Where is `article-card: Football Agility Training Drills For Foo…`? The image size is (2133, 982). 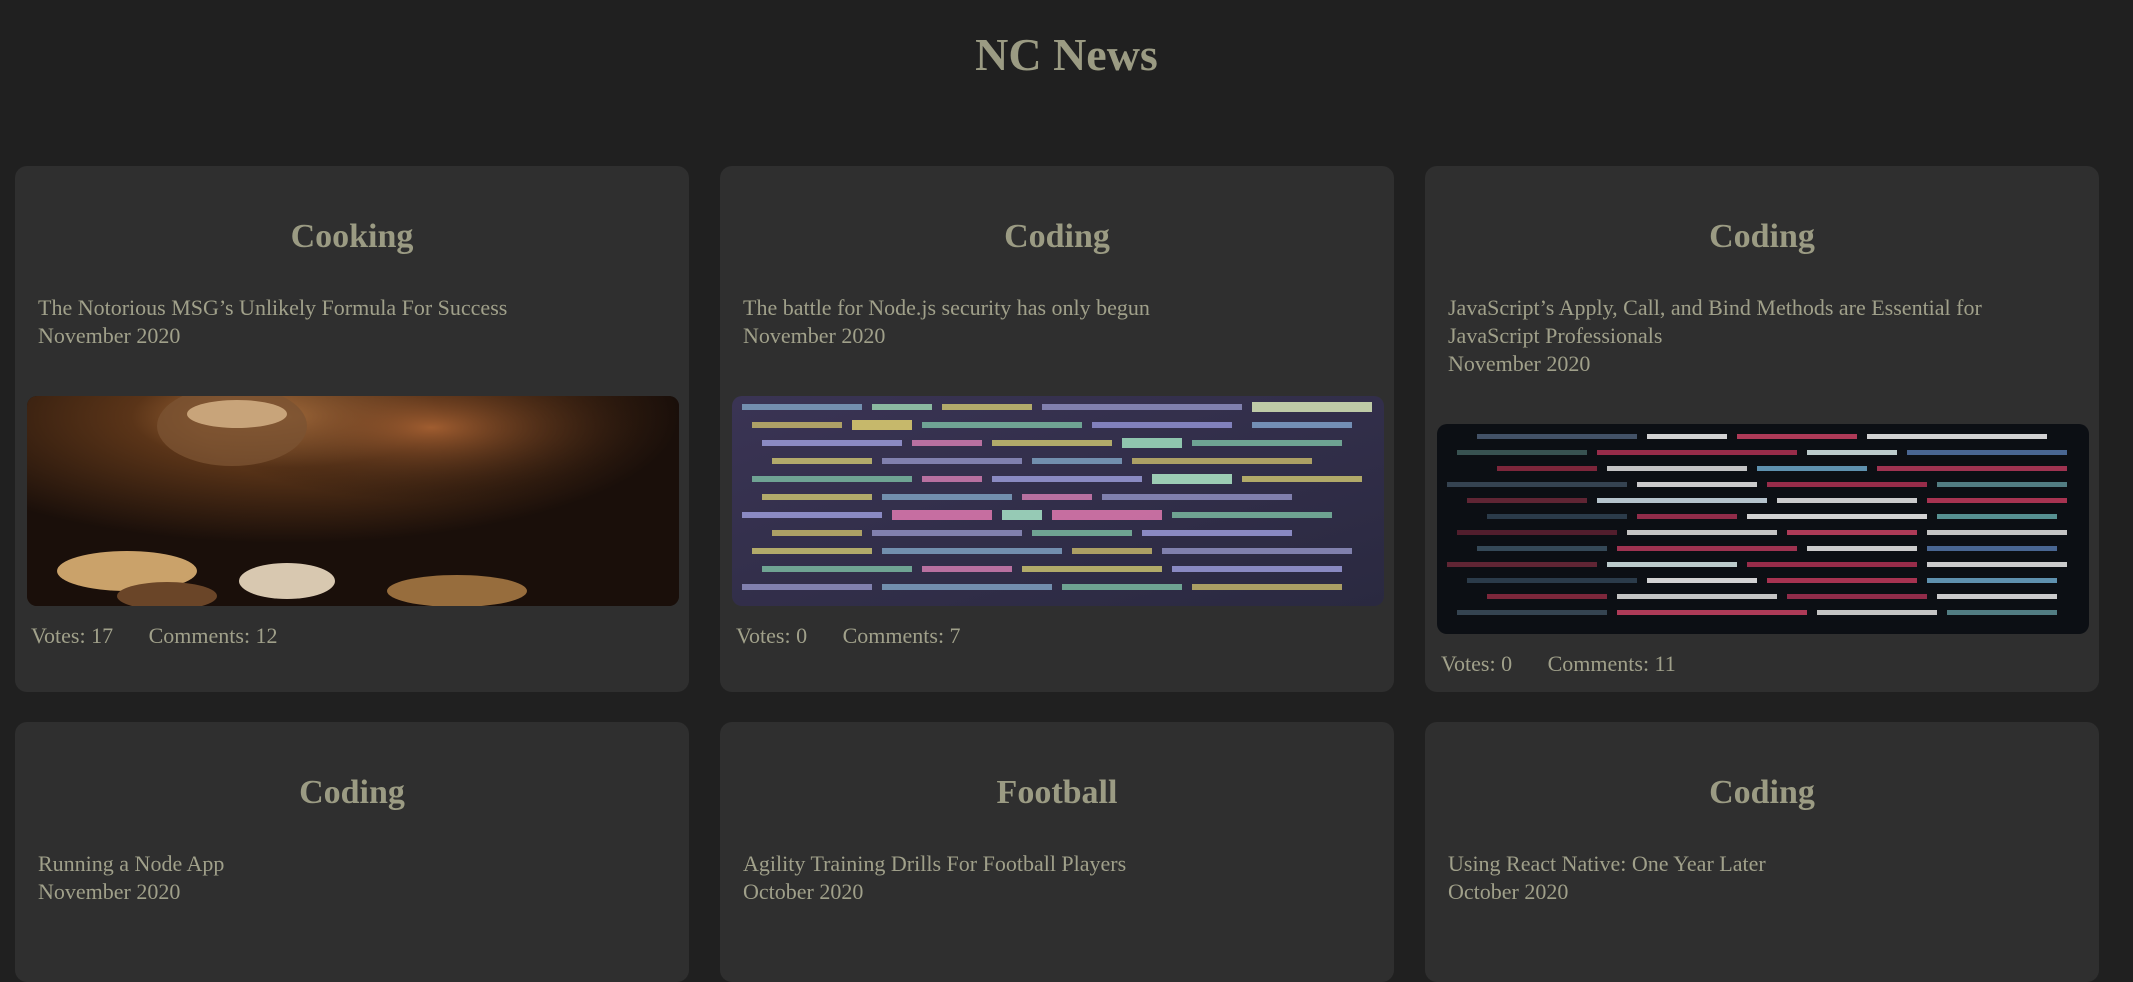 article-card: Football Agility Training Drills For Foo… is located at coordinates (1057, 852).